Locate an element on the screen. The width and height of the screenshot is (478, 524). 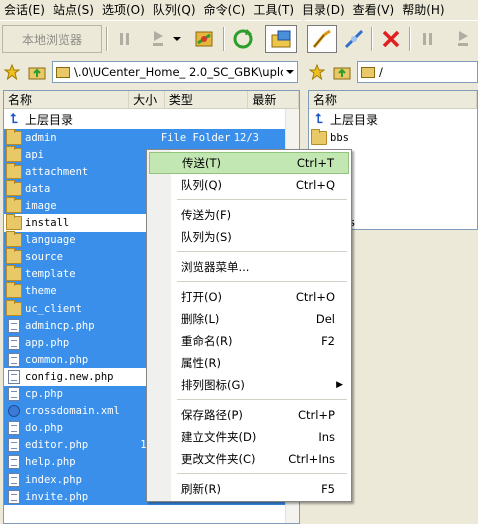
menu-item-label: 建立文件夹(D) is located at coordinates (219, 437).